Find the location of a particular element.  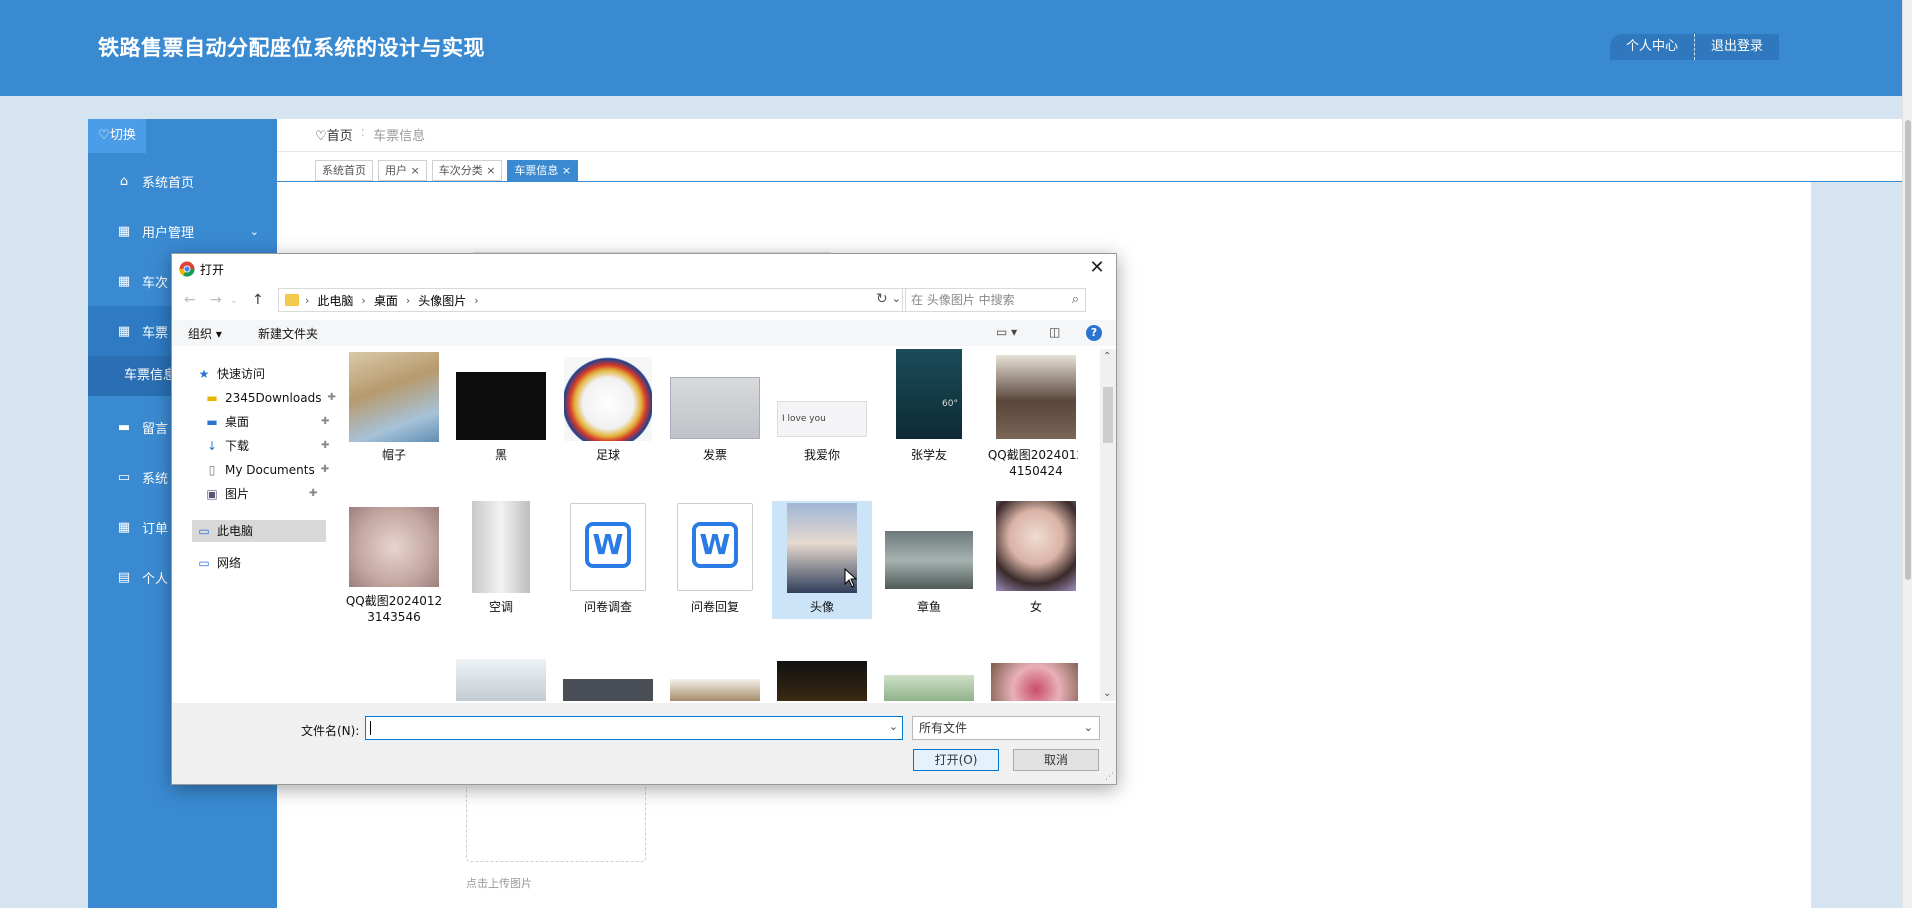

nav-my-documents: ▯ My Documents ✚ is located at coordinates (266, 470).